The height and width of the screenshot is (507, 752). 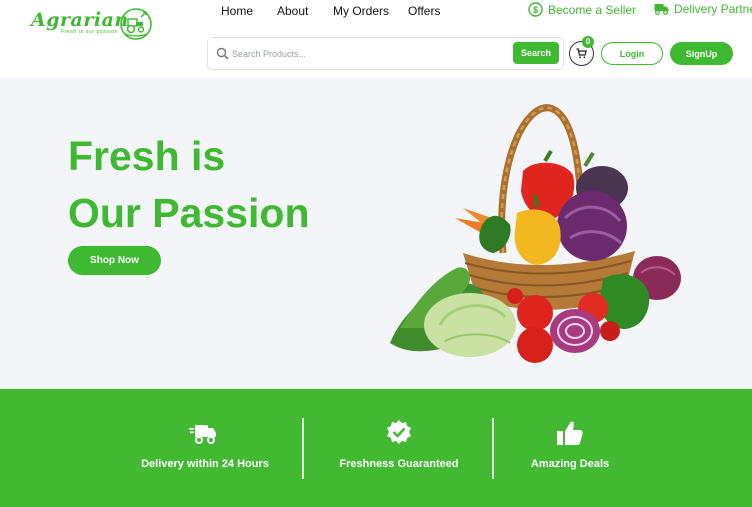 I want to click on nav-my-orders: My Orders, so click(x=361, y=11).